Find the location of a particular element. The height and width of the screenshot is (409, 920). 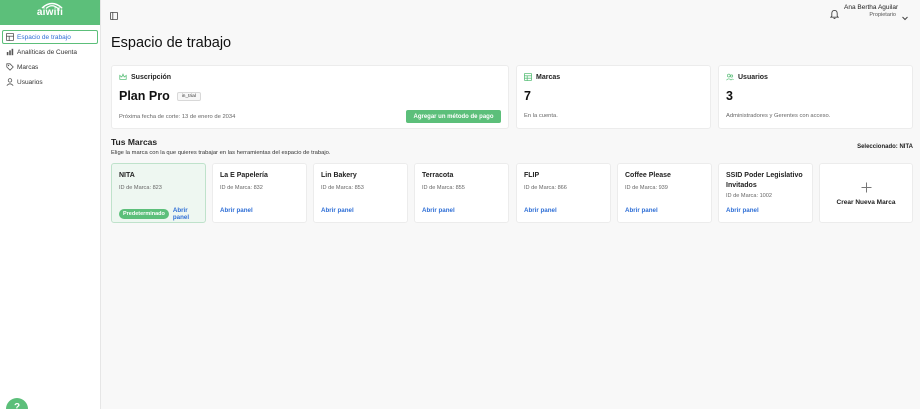

chevron-down-icon is located at coordinates (905, 14).